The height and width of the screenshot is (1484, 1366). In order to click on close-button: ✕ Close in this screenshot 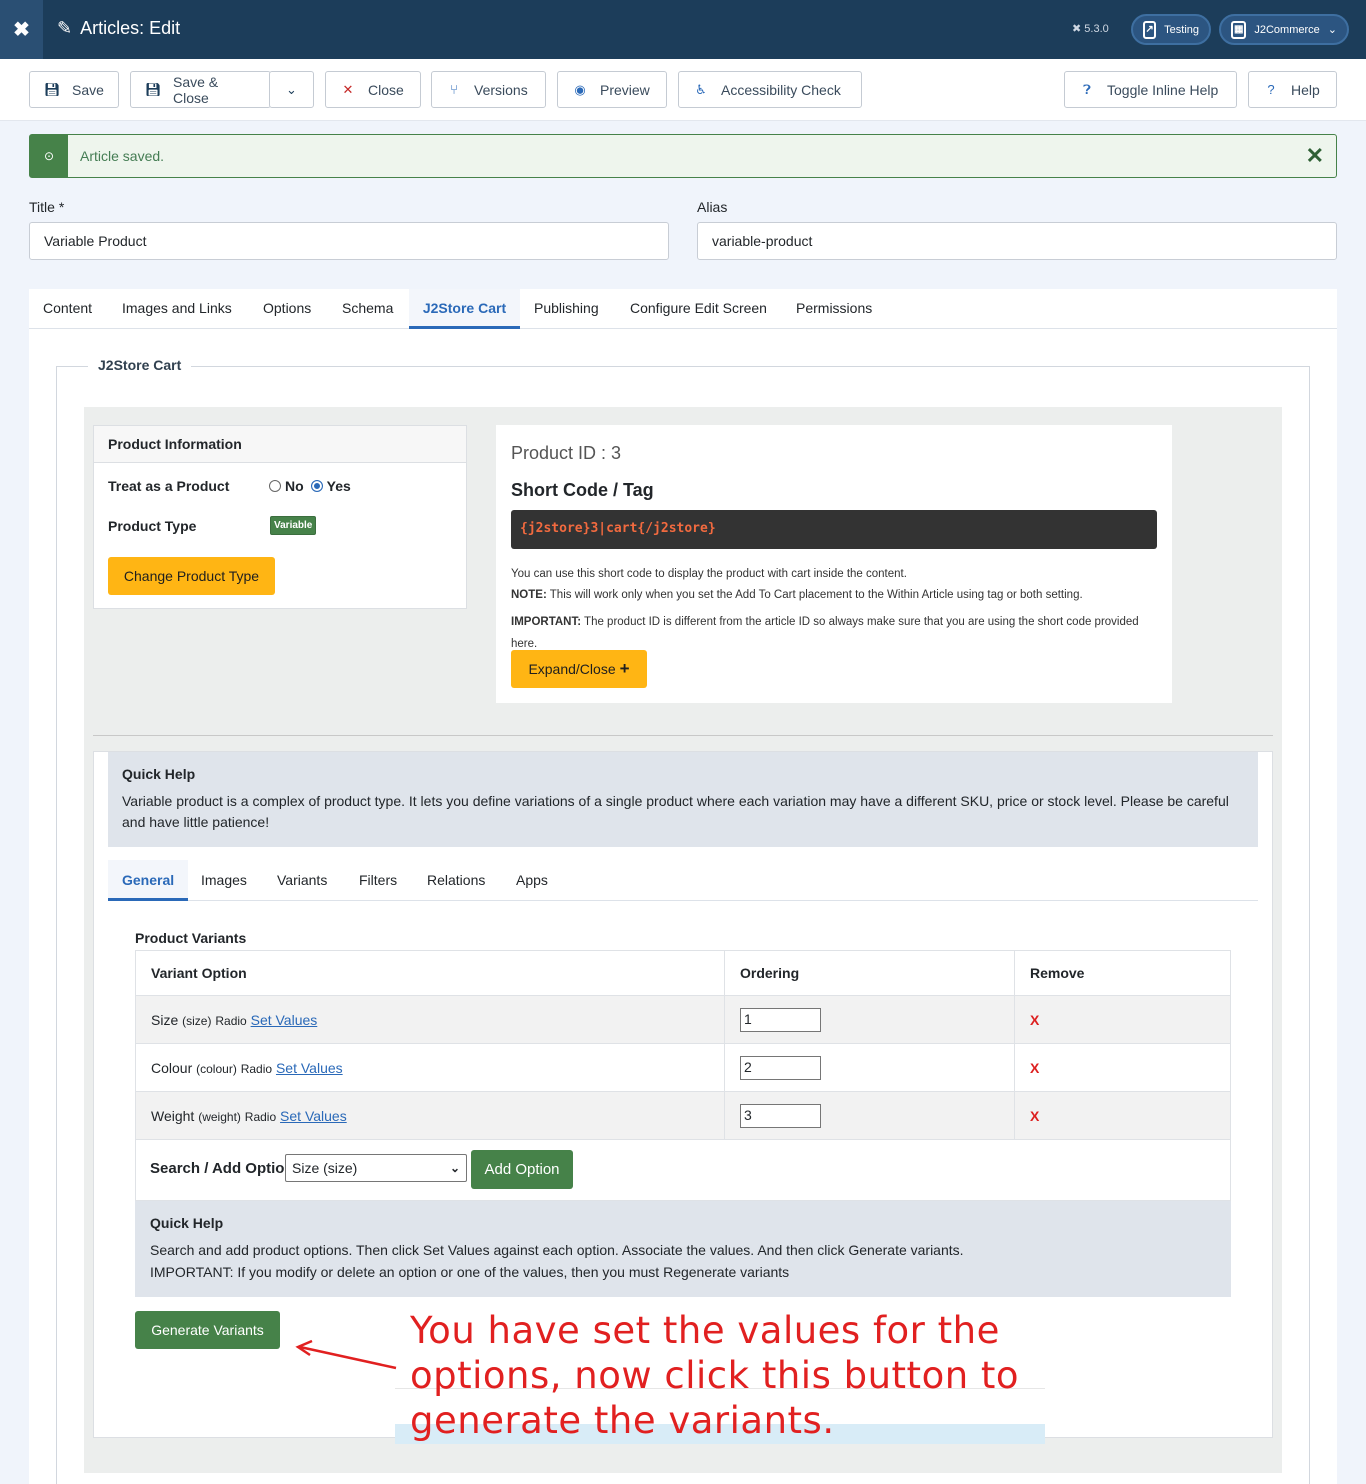, I will do `click(373, 89)`.